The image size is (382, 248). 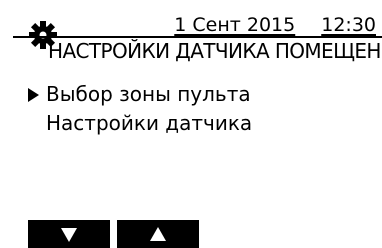 What do you see at coordinates (235, 25) in the screenshot?
I see `date-text: 1 Сент 2015` at bounding box center [235, 25].